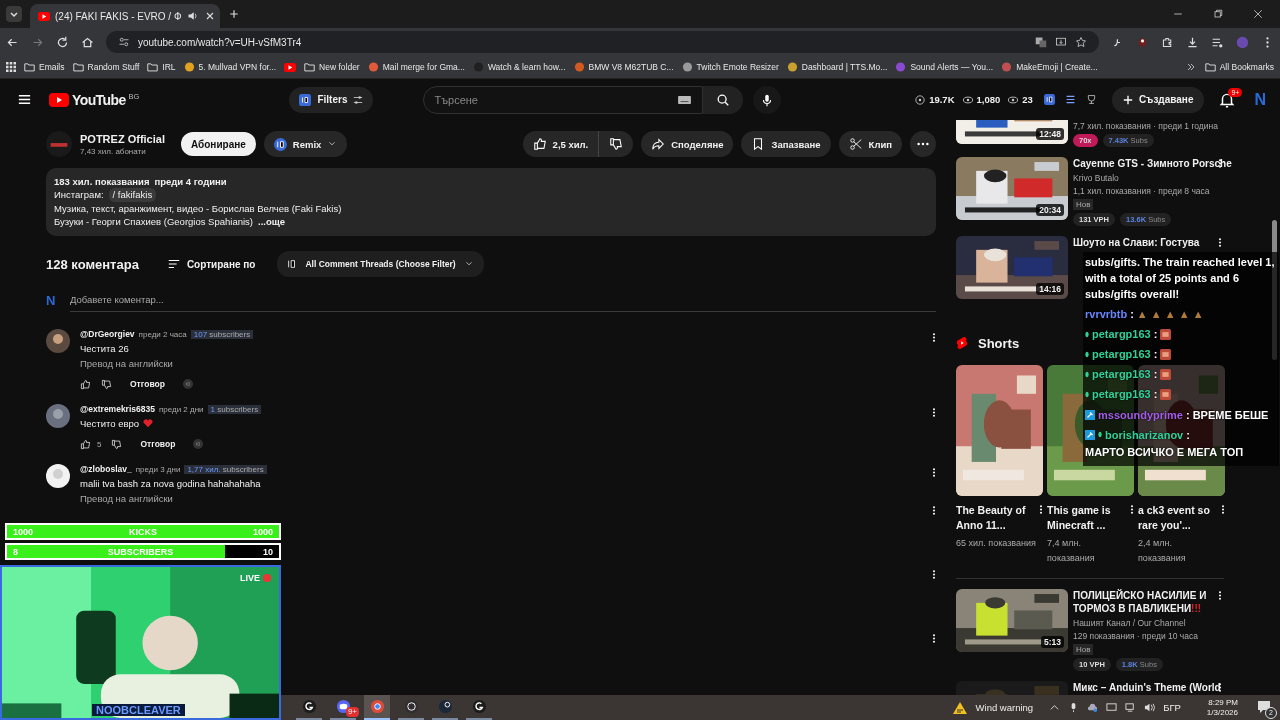 This screenshot has width=1280, height=720. What do you see at coordinates (234, 14) in the screenshot?
I see `new-tab-icon` at bounding box center [234, 14].